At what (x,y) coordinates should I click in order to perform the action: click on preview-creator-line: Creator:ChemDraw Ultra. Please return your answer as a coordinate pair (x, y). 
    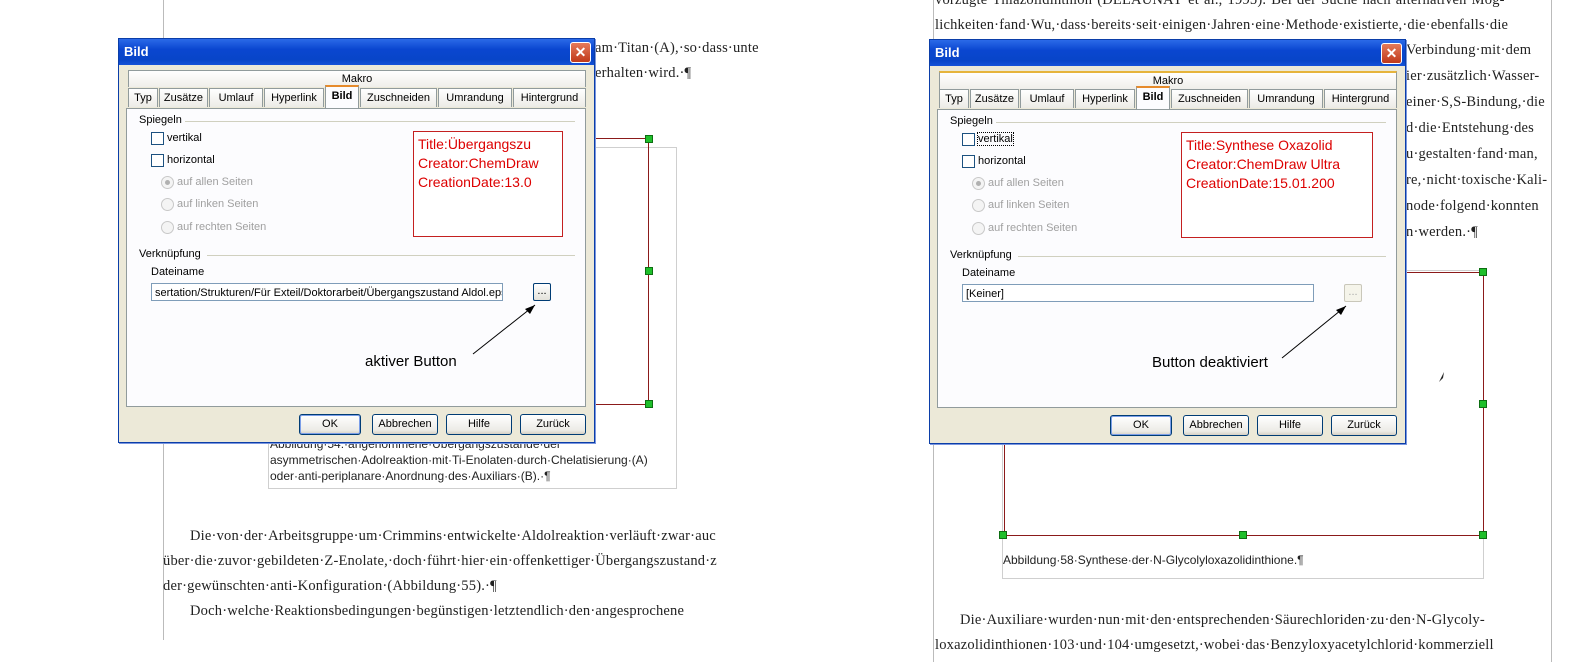
    Looking at the image, I should click on (1263, 164).